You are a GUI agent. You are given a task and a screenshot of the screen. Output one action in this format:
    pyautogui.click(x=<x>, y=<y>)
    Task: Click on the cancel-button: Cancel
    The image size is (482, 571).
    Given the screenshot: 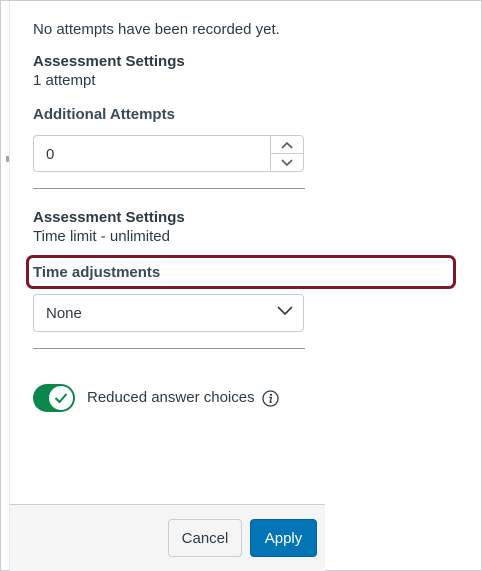 What is the action you would take?
    pyautogui.click(x=205, y=538)
    